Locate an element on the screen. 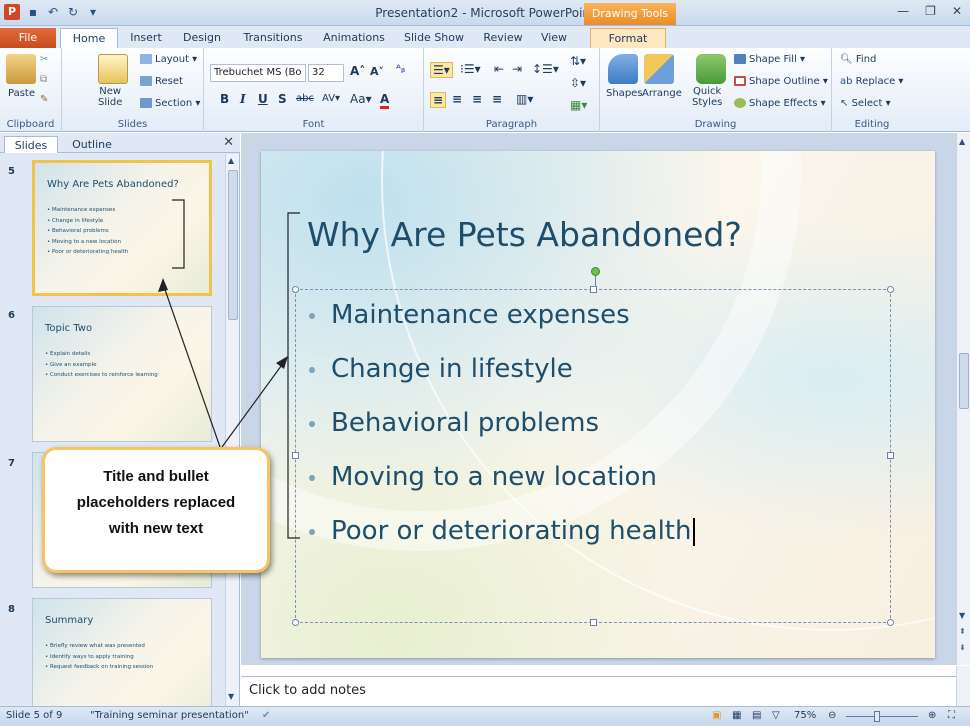 The image size is (970, 726). strikethrough-icon: abc is located at coordinates (305, 98).